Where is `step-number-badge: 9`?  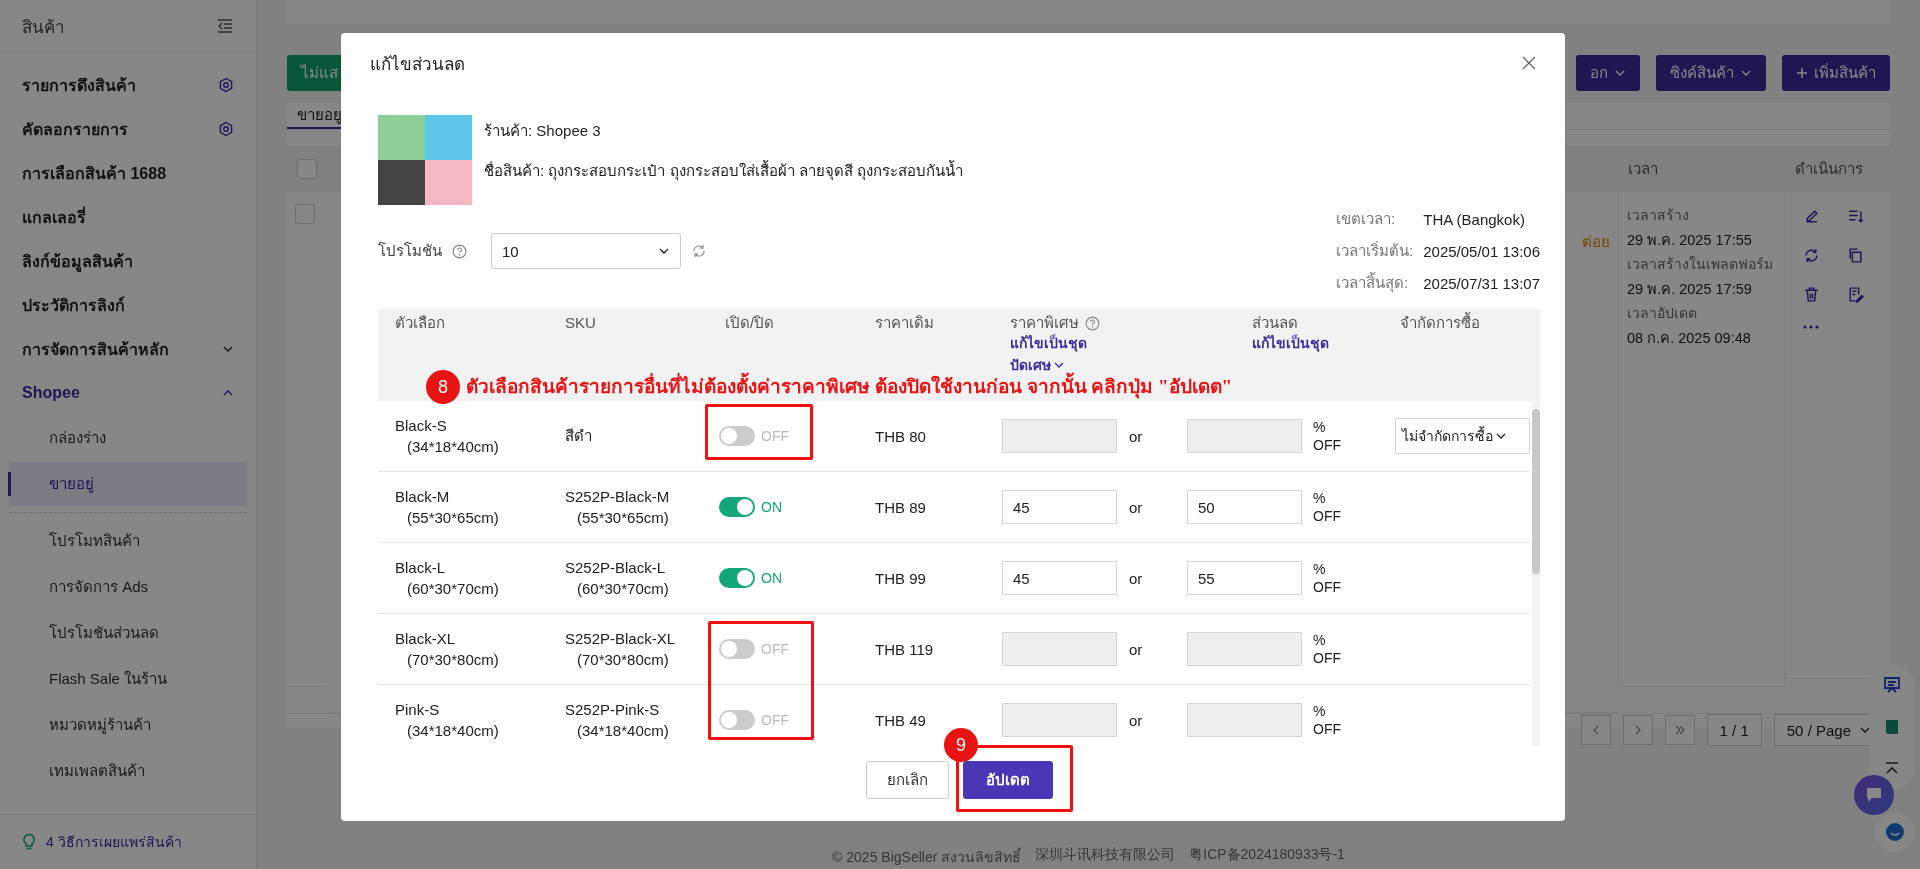
step-number-badge: 9 is located at coordinates (961, 745).